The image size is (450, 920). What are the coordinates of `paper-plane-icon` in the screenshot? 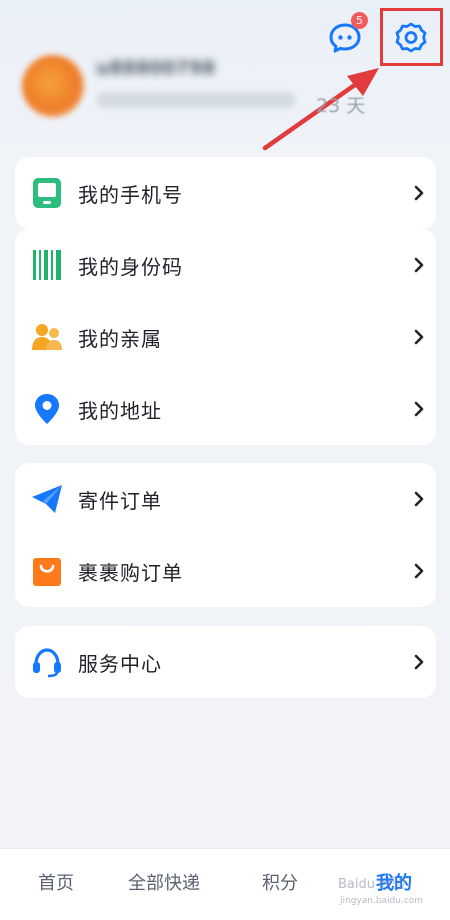 It's located at (47, 499).